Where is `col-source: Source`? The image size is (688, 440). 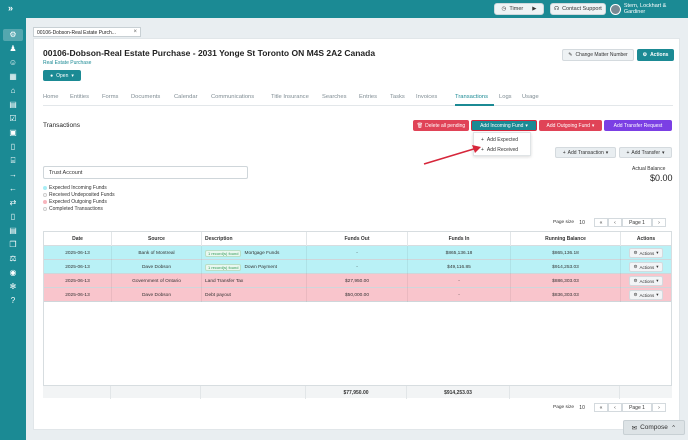
col-source: Source is located at coordinates (157, 239).